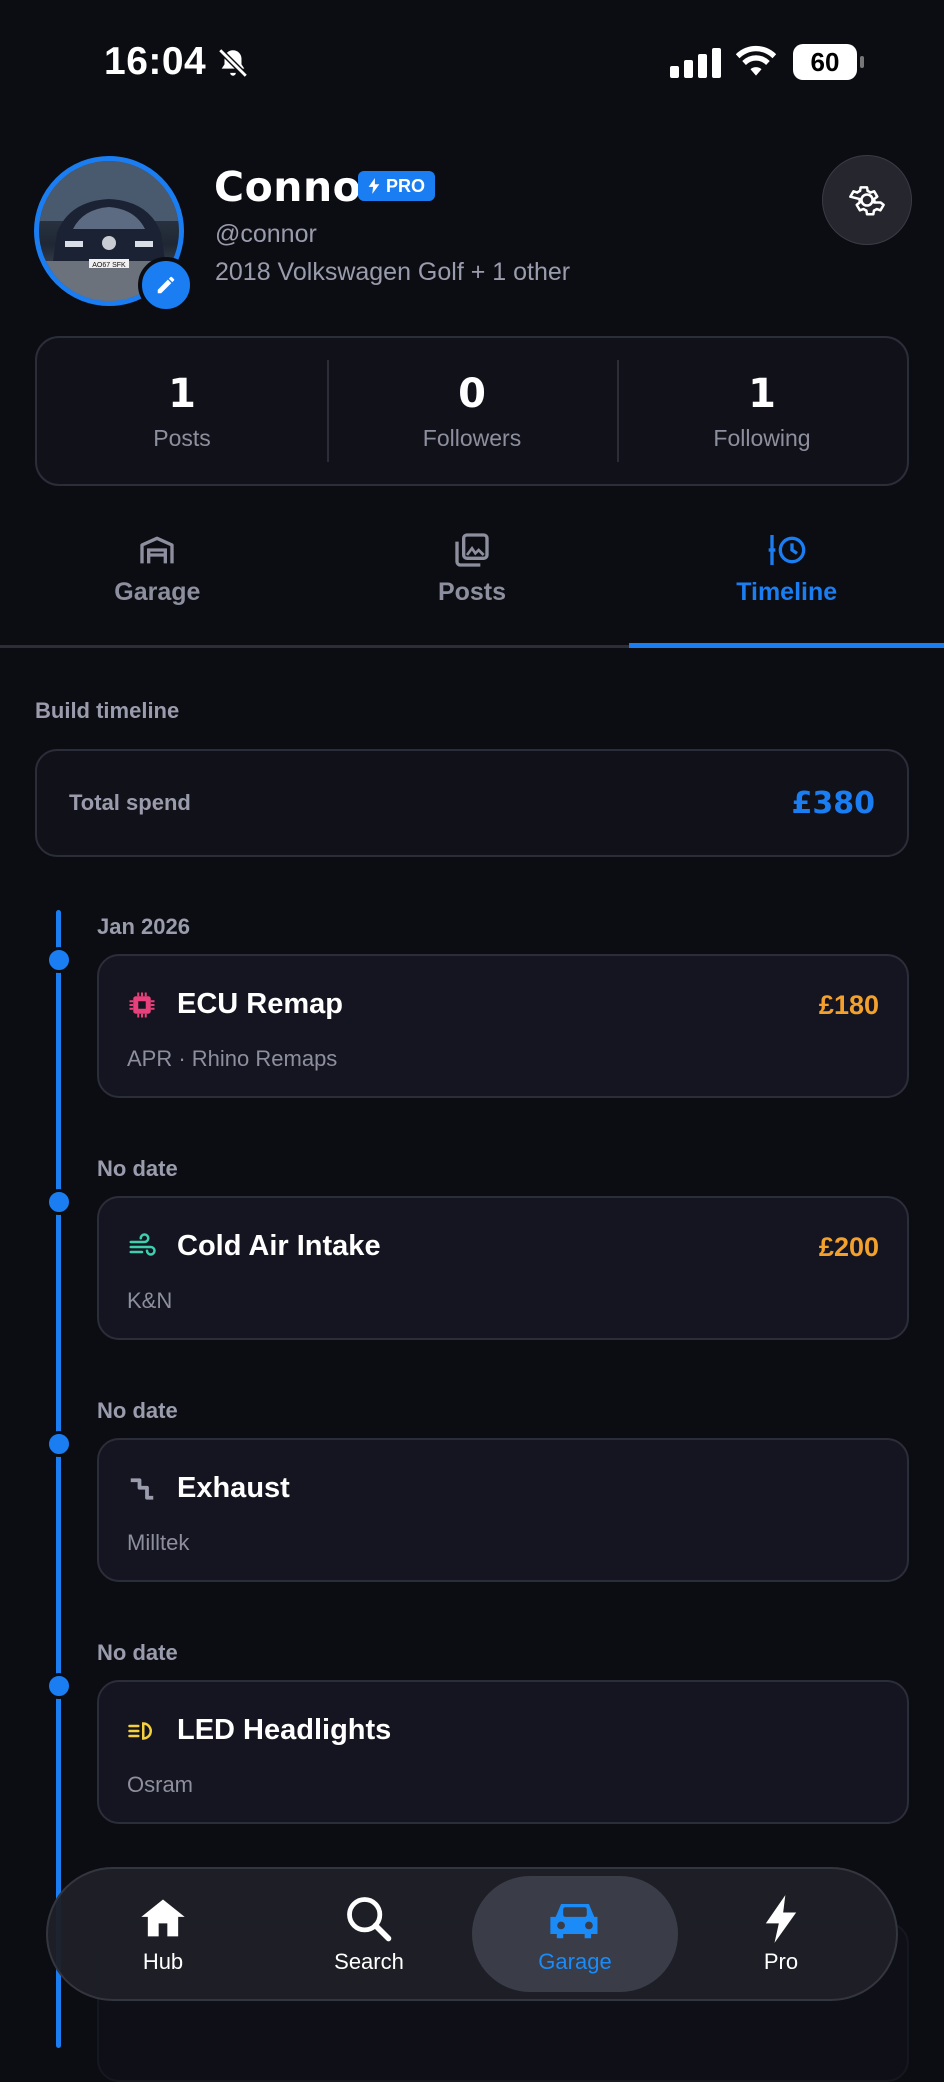  I want to click on timeline-card-led-headlights: LED Headlights Osram, so click(503, 1752).